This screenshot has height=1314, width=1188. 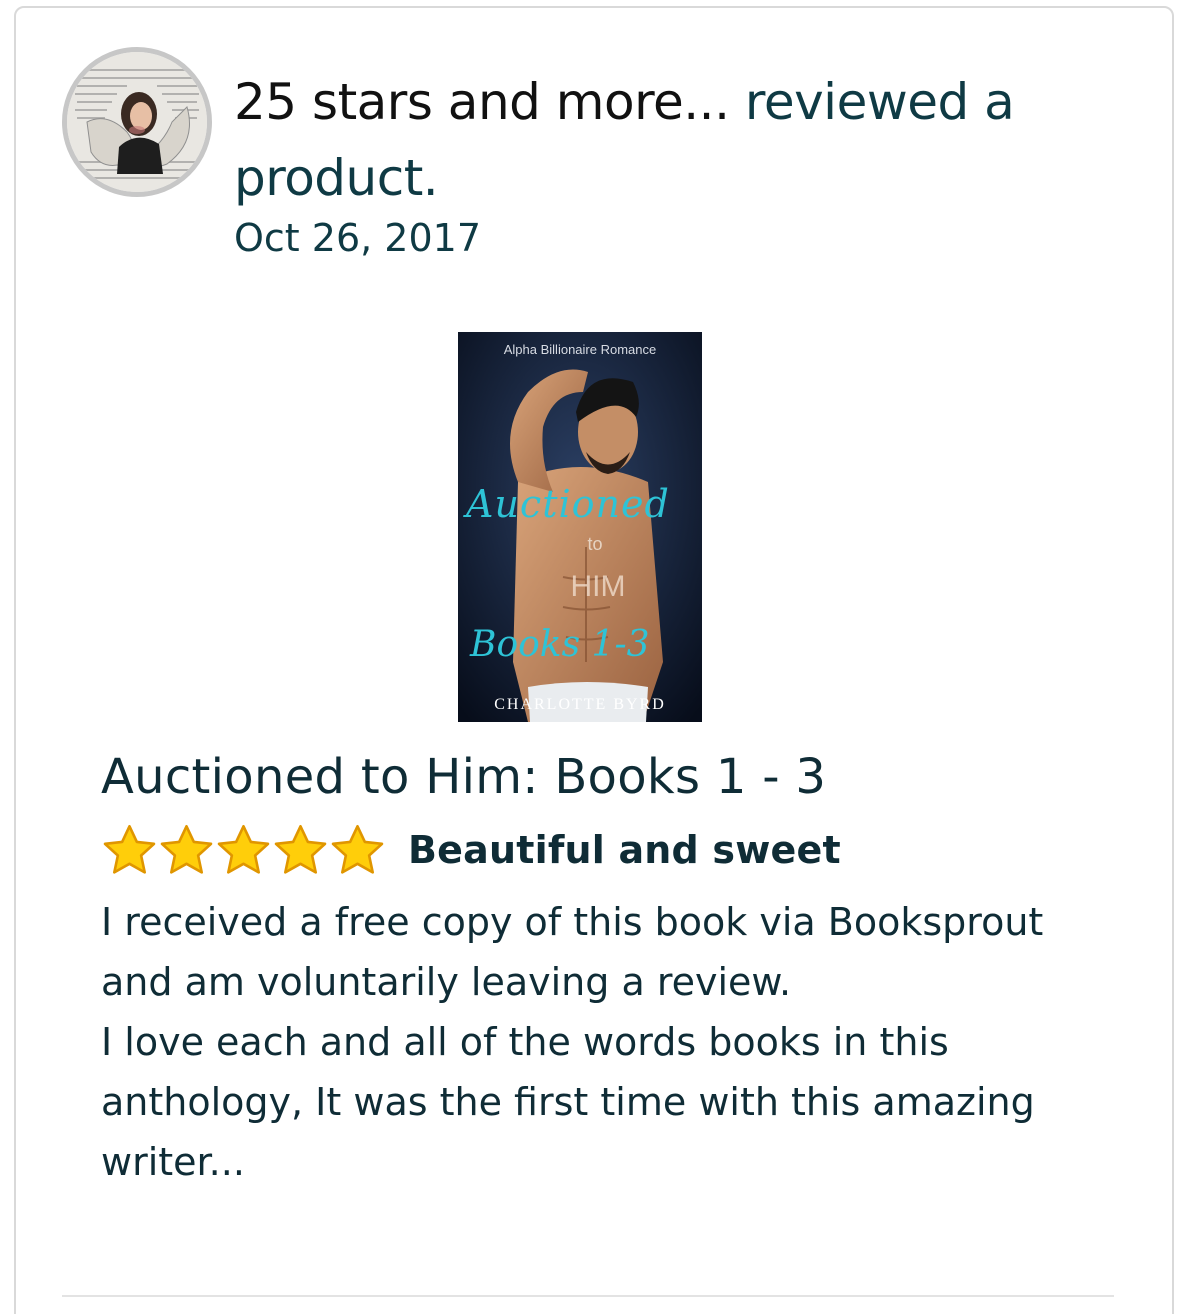 I want to click on review-headline: Beautiful and sweet, so click(x=624, y=850).